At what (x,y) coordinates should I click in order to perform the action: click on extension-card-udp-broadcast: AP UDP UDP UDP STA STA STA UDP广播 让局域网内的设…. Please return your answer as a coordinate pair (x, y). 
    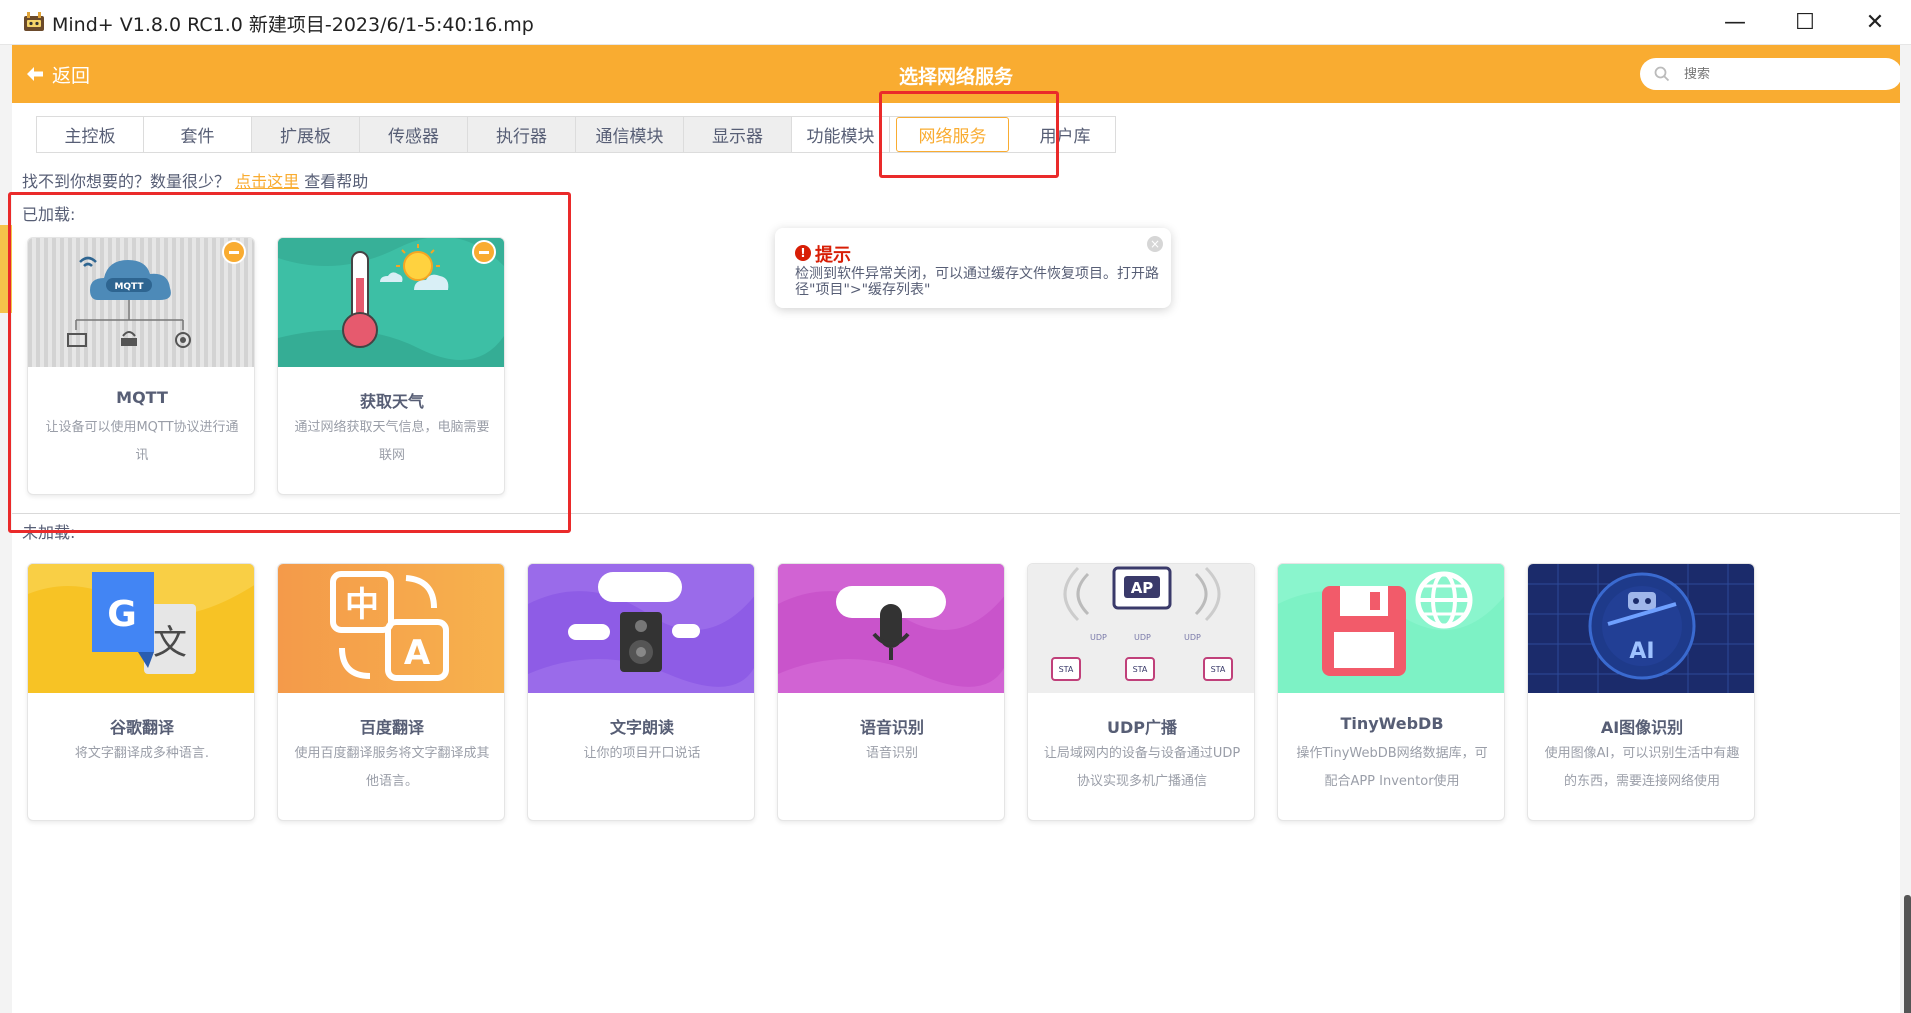
    Looking at the image, I should click on (1141, 692).